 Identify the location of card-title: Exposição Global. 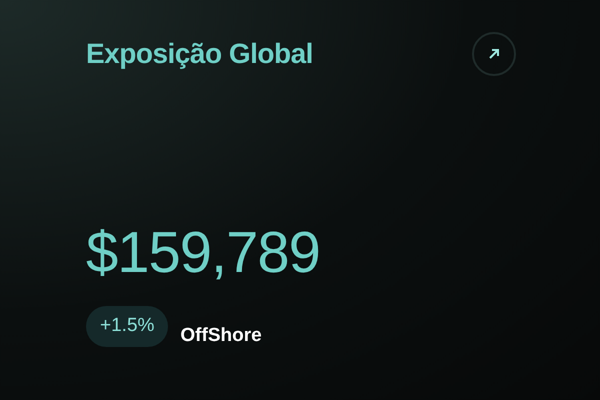
(199, 54).